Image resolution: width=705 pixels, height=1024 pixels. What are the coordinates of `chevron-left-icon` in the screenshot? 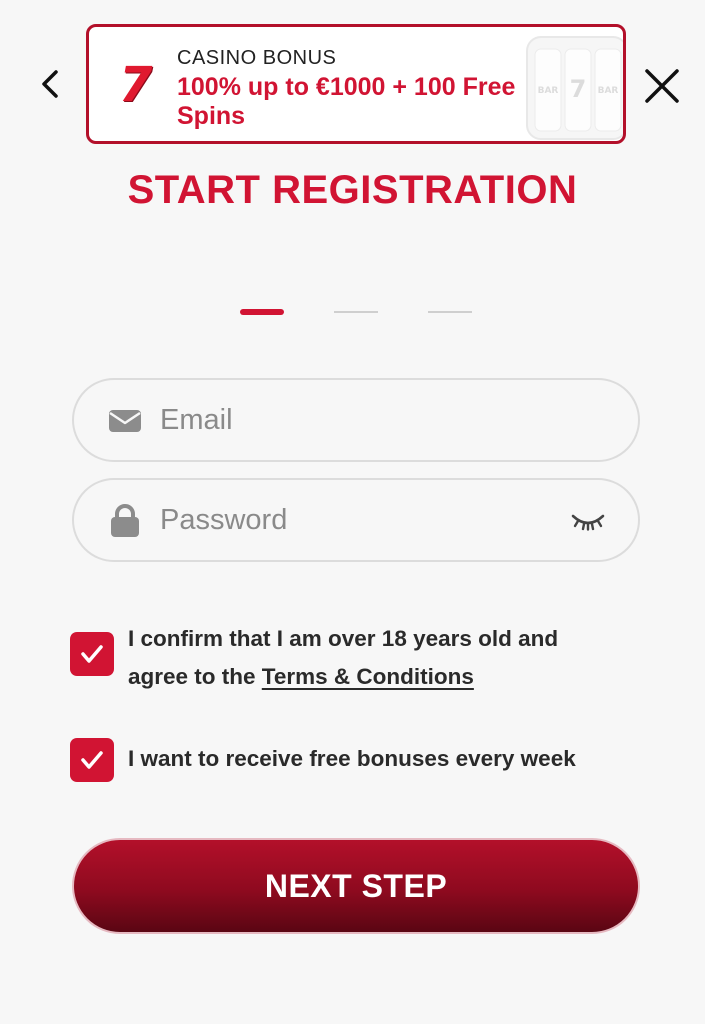 It's located at (50, 84).